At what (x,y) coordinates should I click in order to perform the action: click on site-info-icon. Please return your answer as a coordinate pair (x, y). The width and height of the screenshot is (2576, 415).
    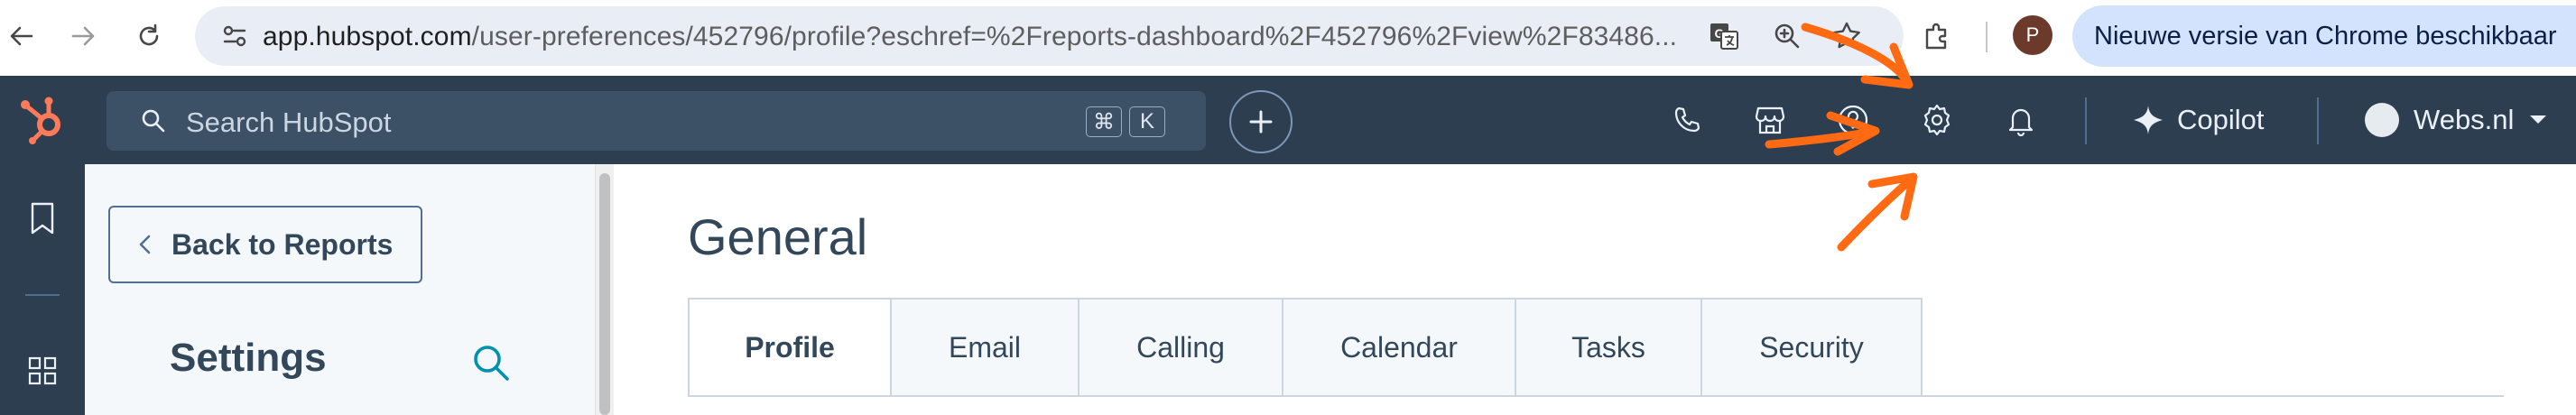
    Looking at the image, I should click on (235, 36).